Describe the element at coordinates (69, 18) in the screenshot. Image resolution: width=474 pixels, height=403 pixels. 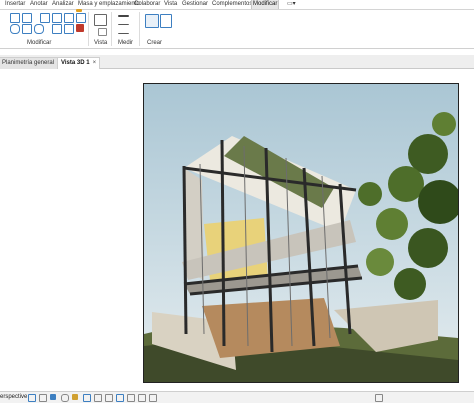
I see `split-icon` at that location.